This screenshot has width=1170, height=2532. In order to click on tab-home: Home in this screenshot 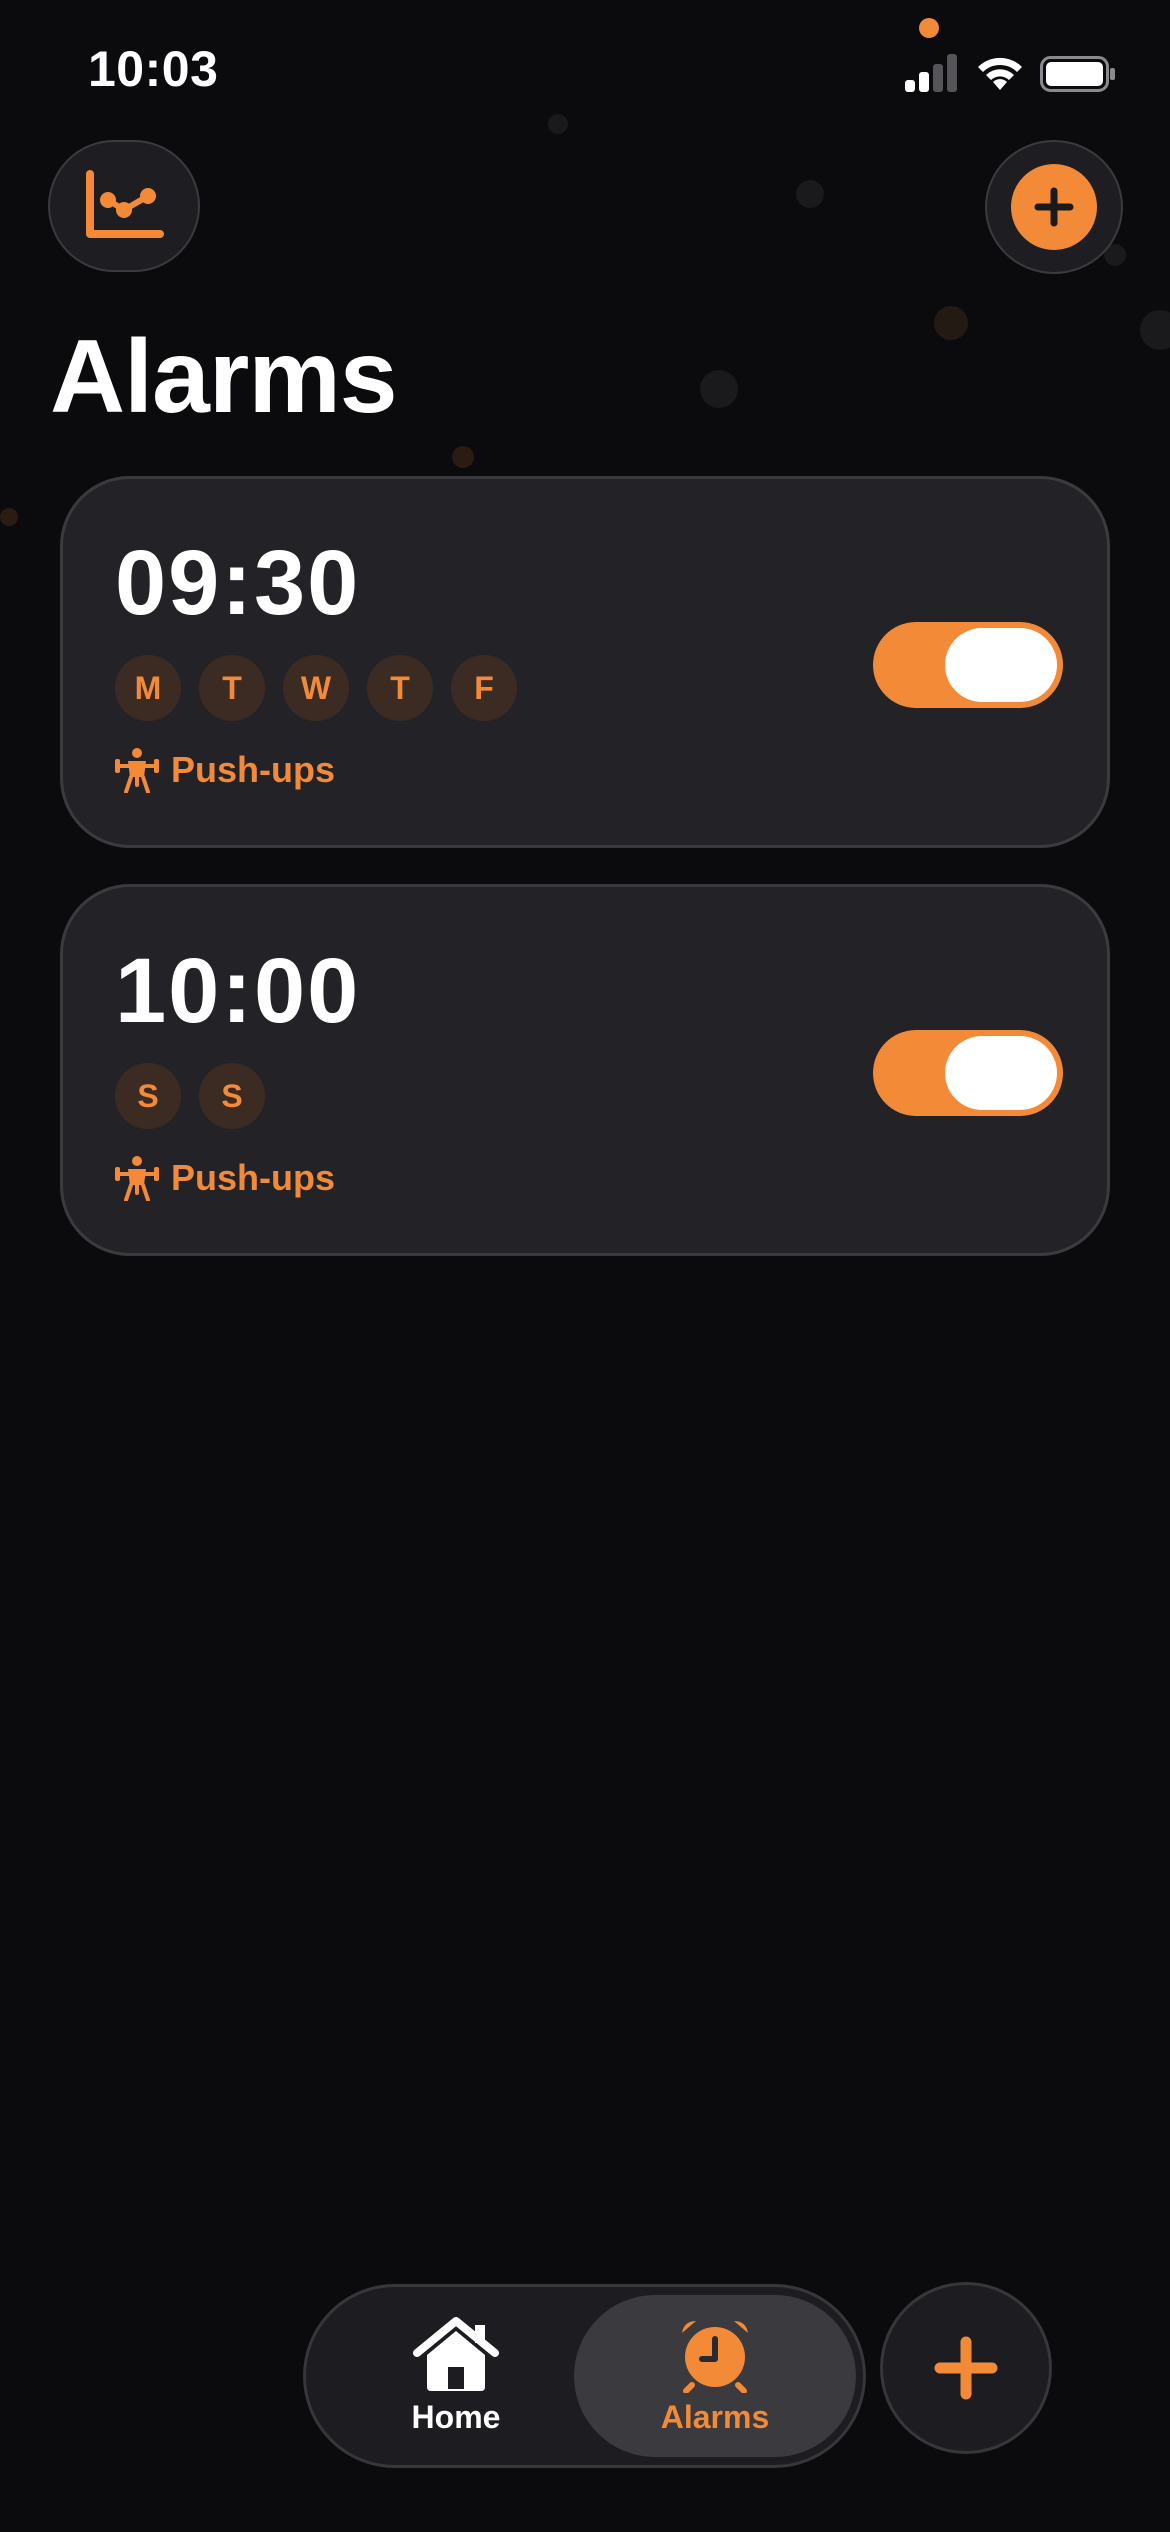, I will do `click(456, 2376)`.